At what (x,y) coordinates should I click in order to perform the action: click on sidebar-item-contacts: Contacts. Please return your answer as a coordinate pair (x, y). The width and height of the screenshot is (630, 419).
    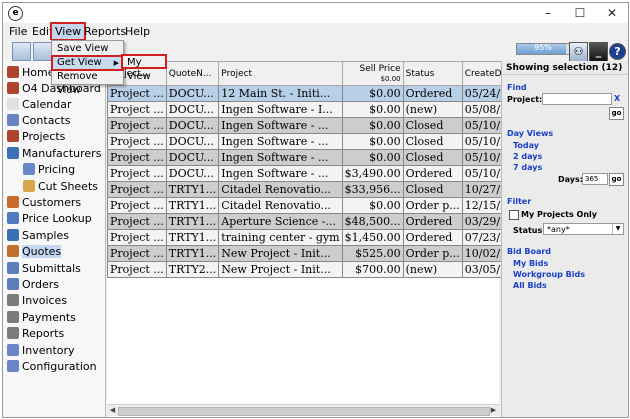
    Looking at the image, I should click on (39, 121).